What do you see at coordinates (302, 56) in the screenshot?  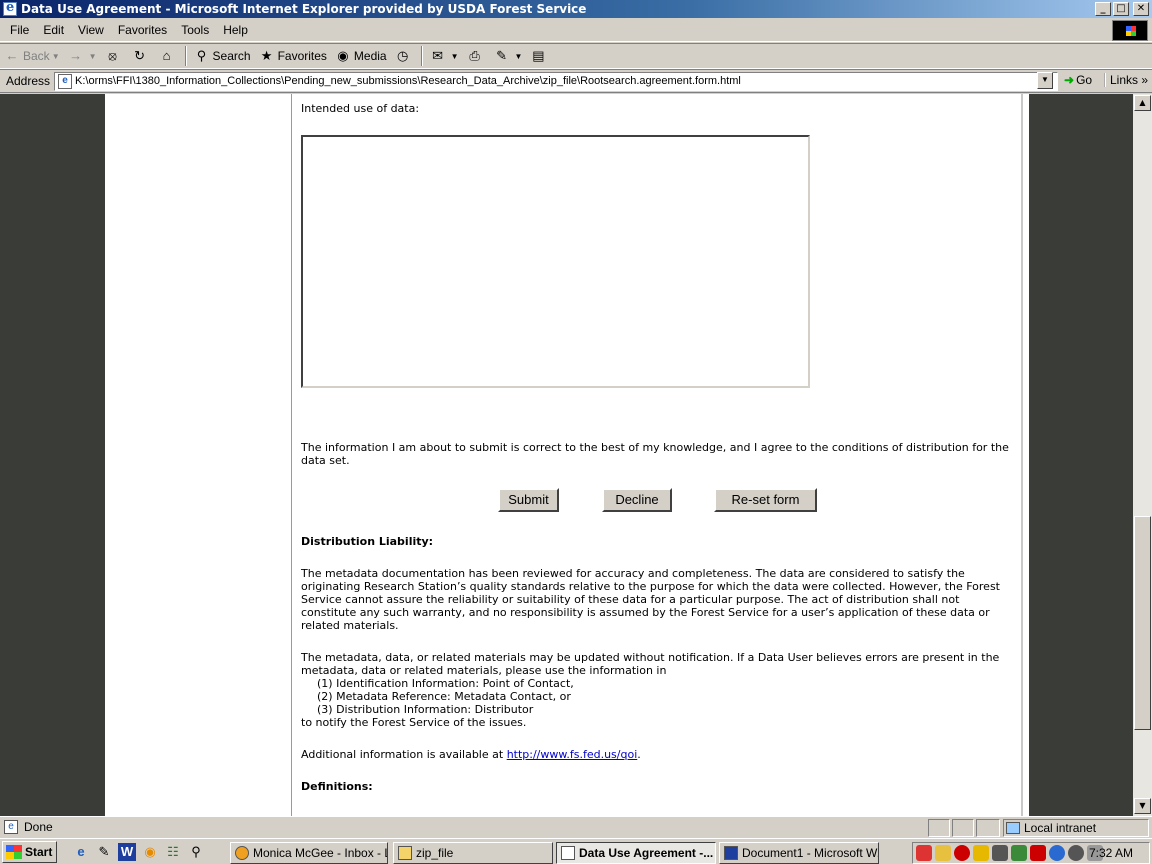 I see `favorites-label: Favorites` at bounding box center [302, 56].